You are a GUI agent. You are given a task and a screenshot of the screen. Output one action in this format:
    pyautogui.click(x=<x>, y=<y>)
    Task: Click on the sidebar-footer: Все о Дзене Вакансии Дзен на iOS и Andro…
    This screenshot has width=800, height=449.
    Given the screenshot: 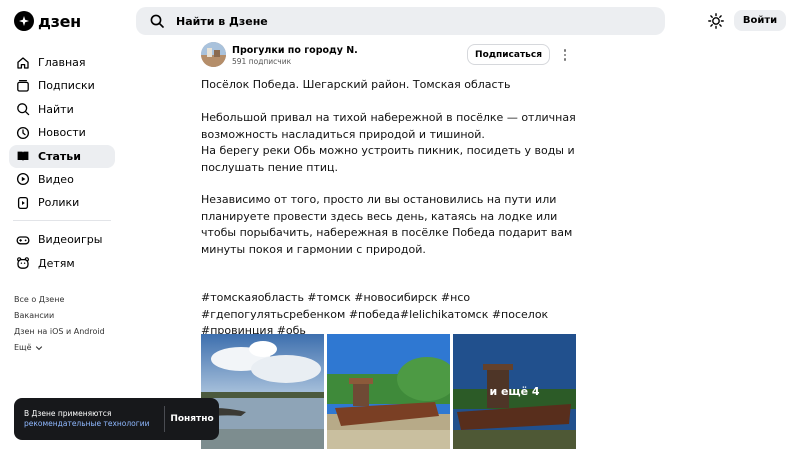 What is the action you would take?
    pyautogui.click(x=59, y=324)
    